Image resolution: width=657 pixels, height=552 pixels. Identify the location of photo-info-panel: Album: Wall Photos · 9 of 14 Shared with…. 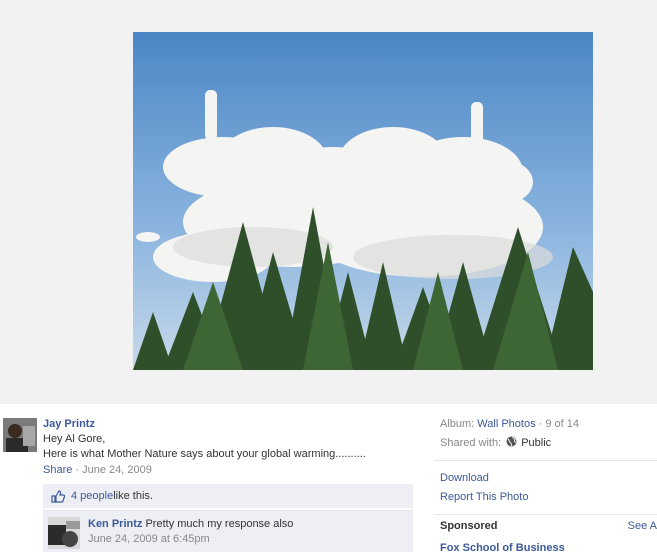
(545, 478).